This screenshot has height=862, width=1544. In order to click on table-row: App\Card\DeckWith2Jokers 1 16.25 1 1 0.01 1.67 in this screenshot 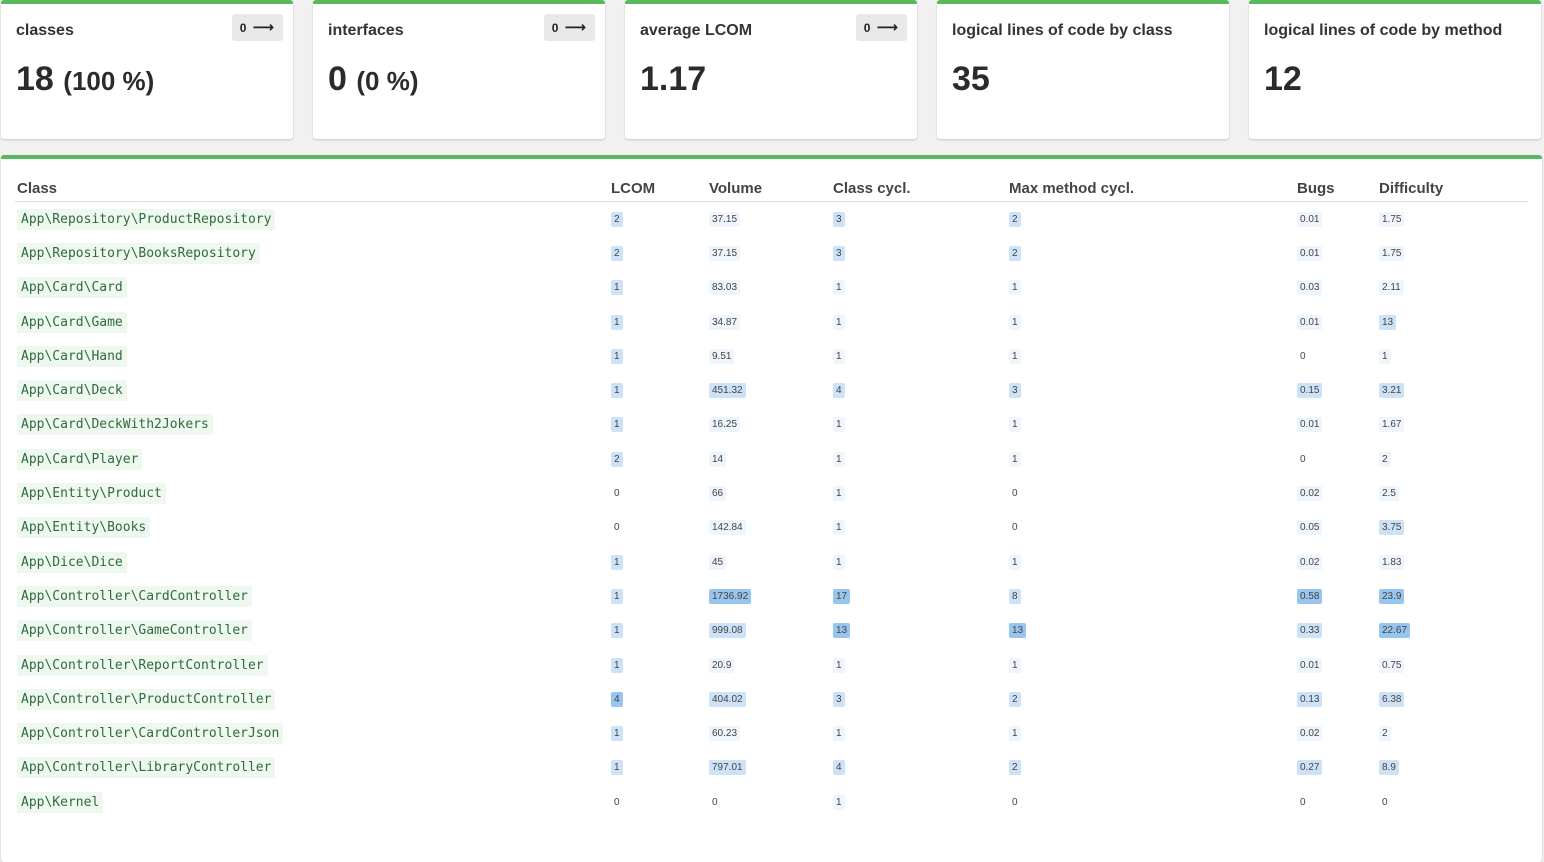, I will do `click(771, 425)`.